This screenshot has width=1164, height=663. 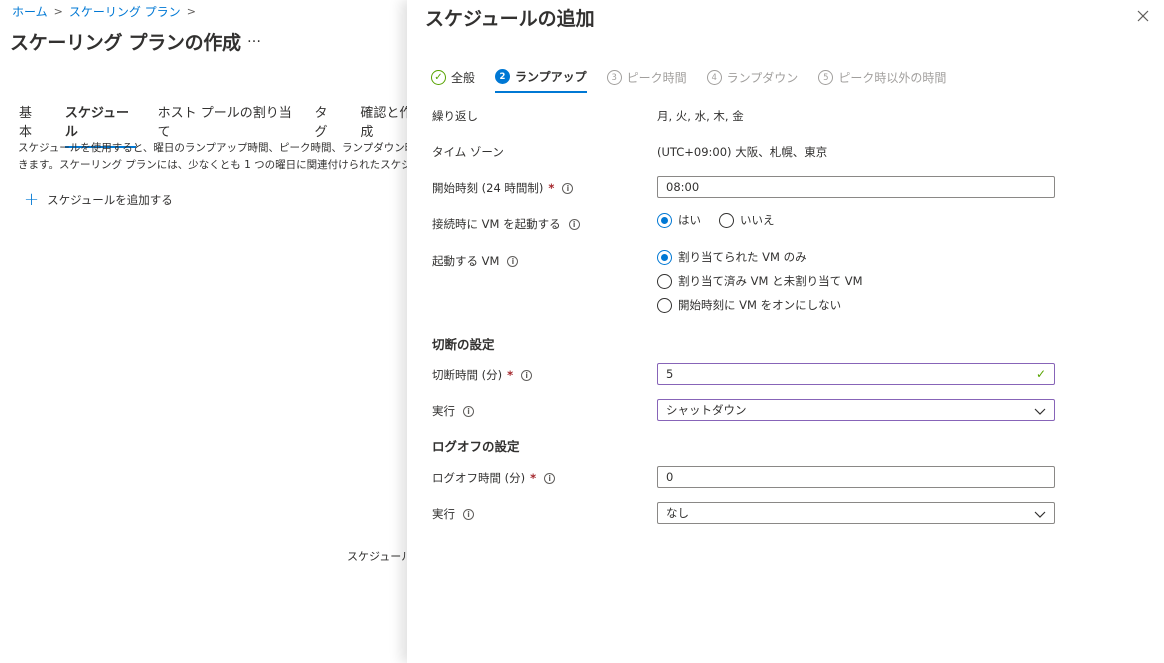 What do you see at coordinates (476, 446) in the screenshot?
I see `logoff-settings-heading: ログオフの設定` at bounding box center [476, 446].